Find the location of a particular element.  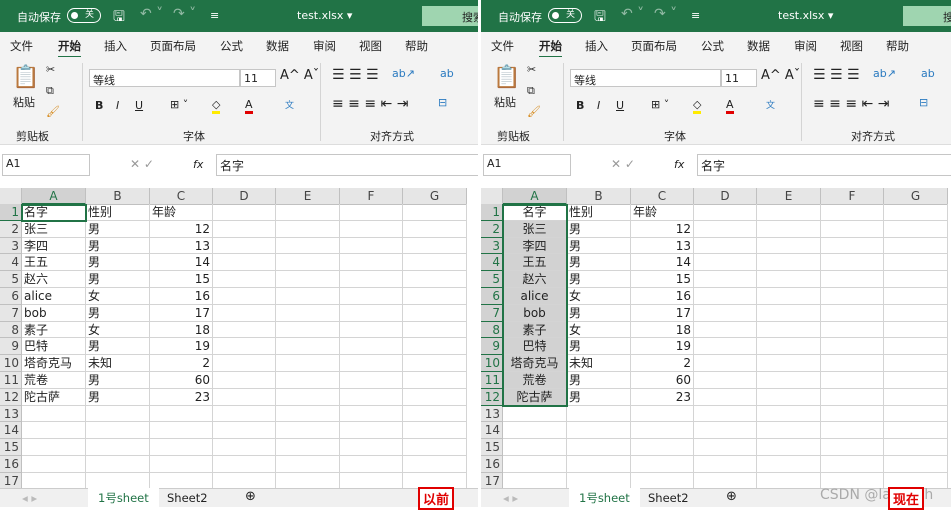

orientation-icon: ab↗ is located at coordinates (884, 73).